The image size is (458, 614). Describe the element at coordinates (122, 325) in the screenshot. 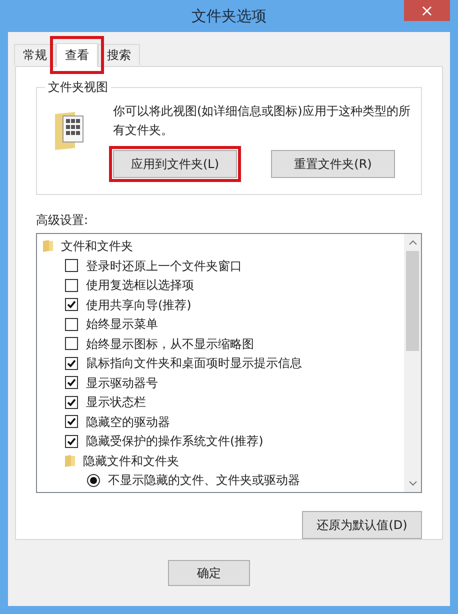

I see `setting-label: 始终显示菜单` at that location.